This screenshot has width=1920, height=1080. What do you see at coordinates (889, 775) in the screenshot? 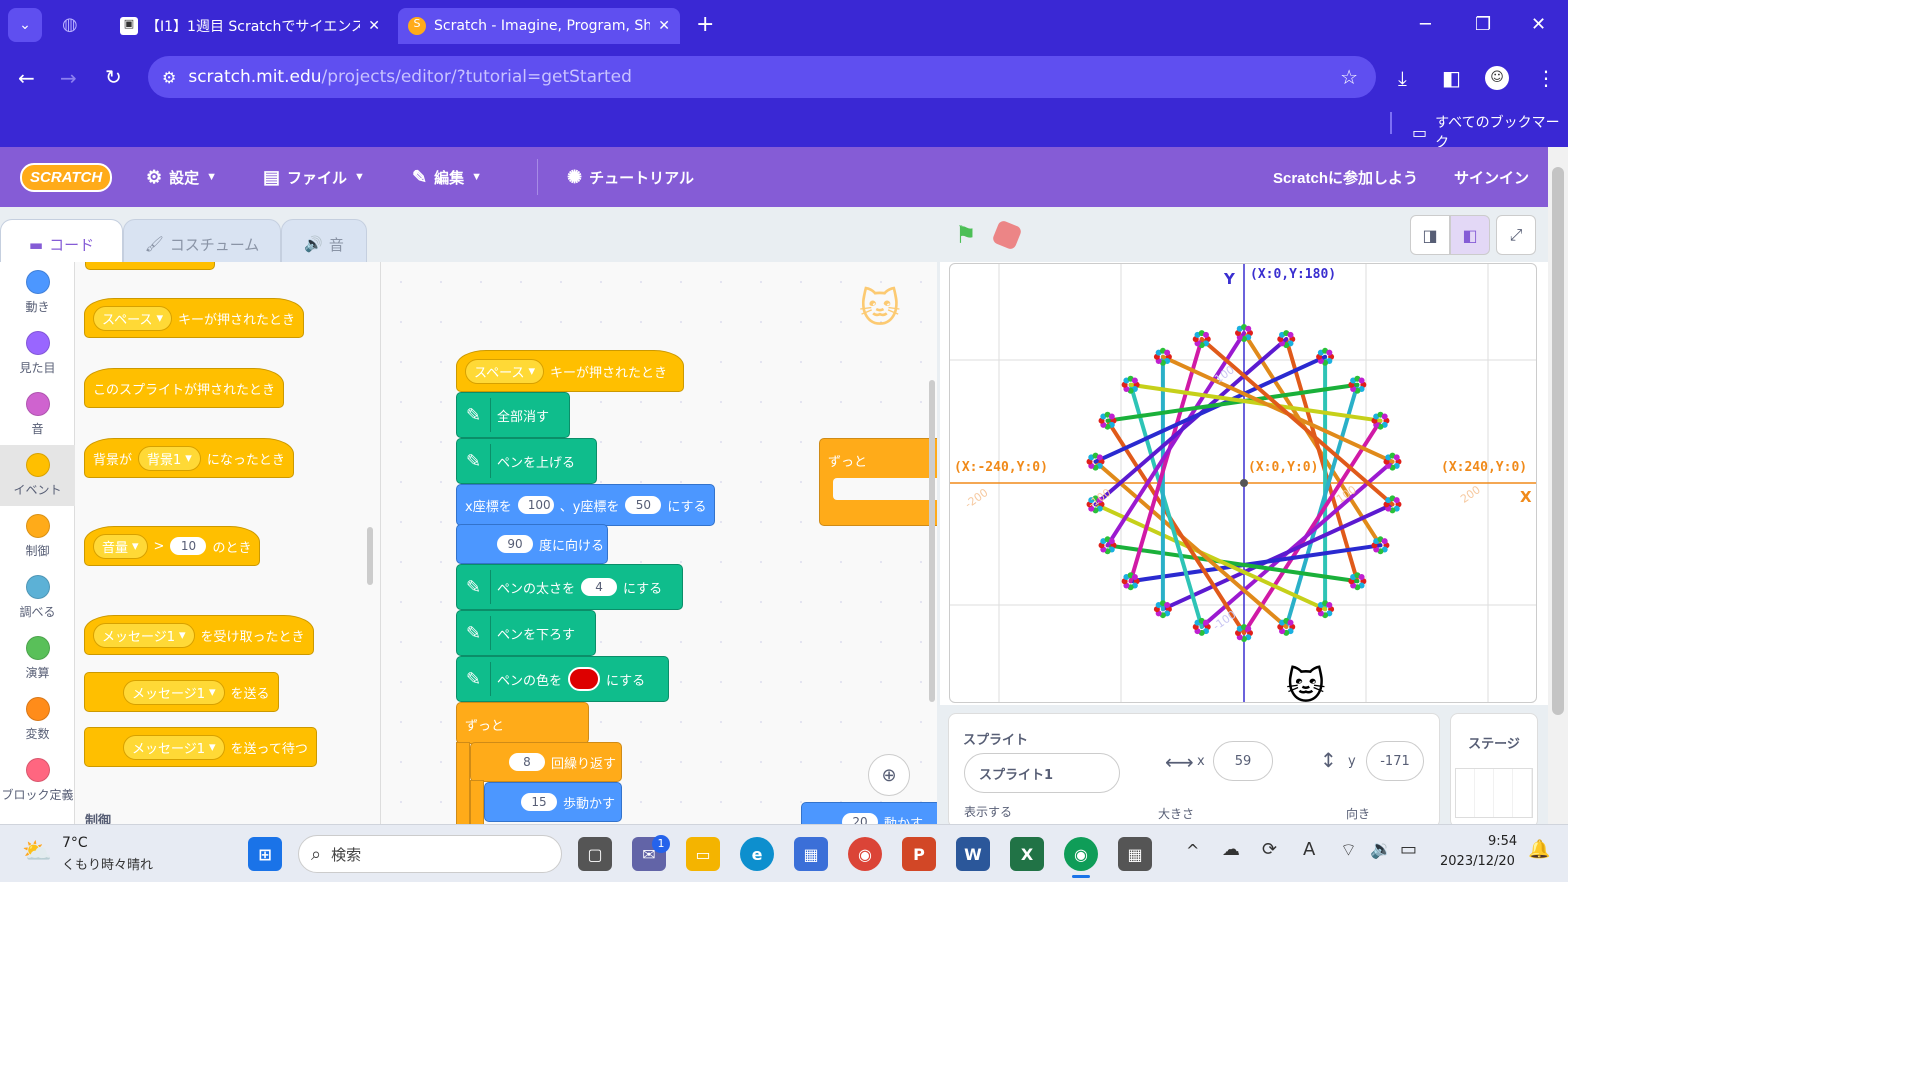
I see `zoom-in-button: ⊕` at bounding box center [889, 775].